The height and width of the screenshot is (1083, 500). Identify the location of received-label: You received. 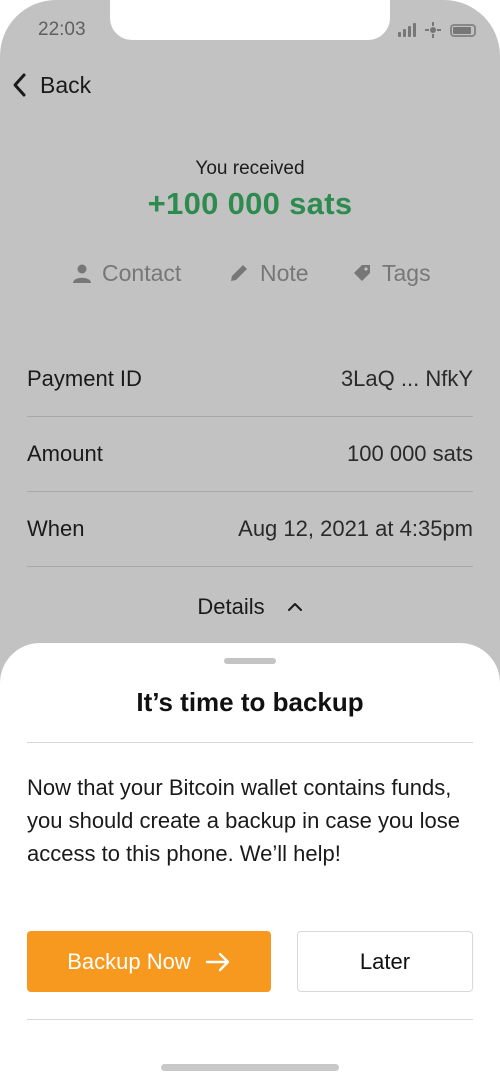
(250, 168).